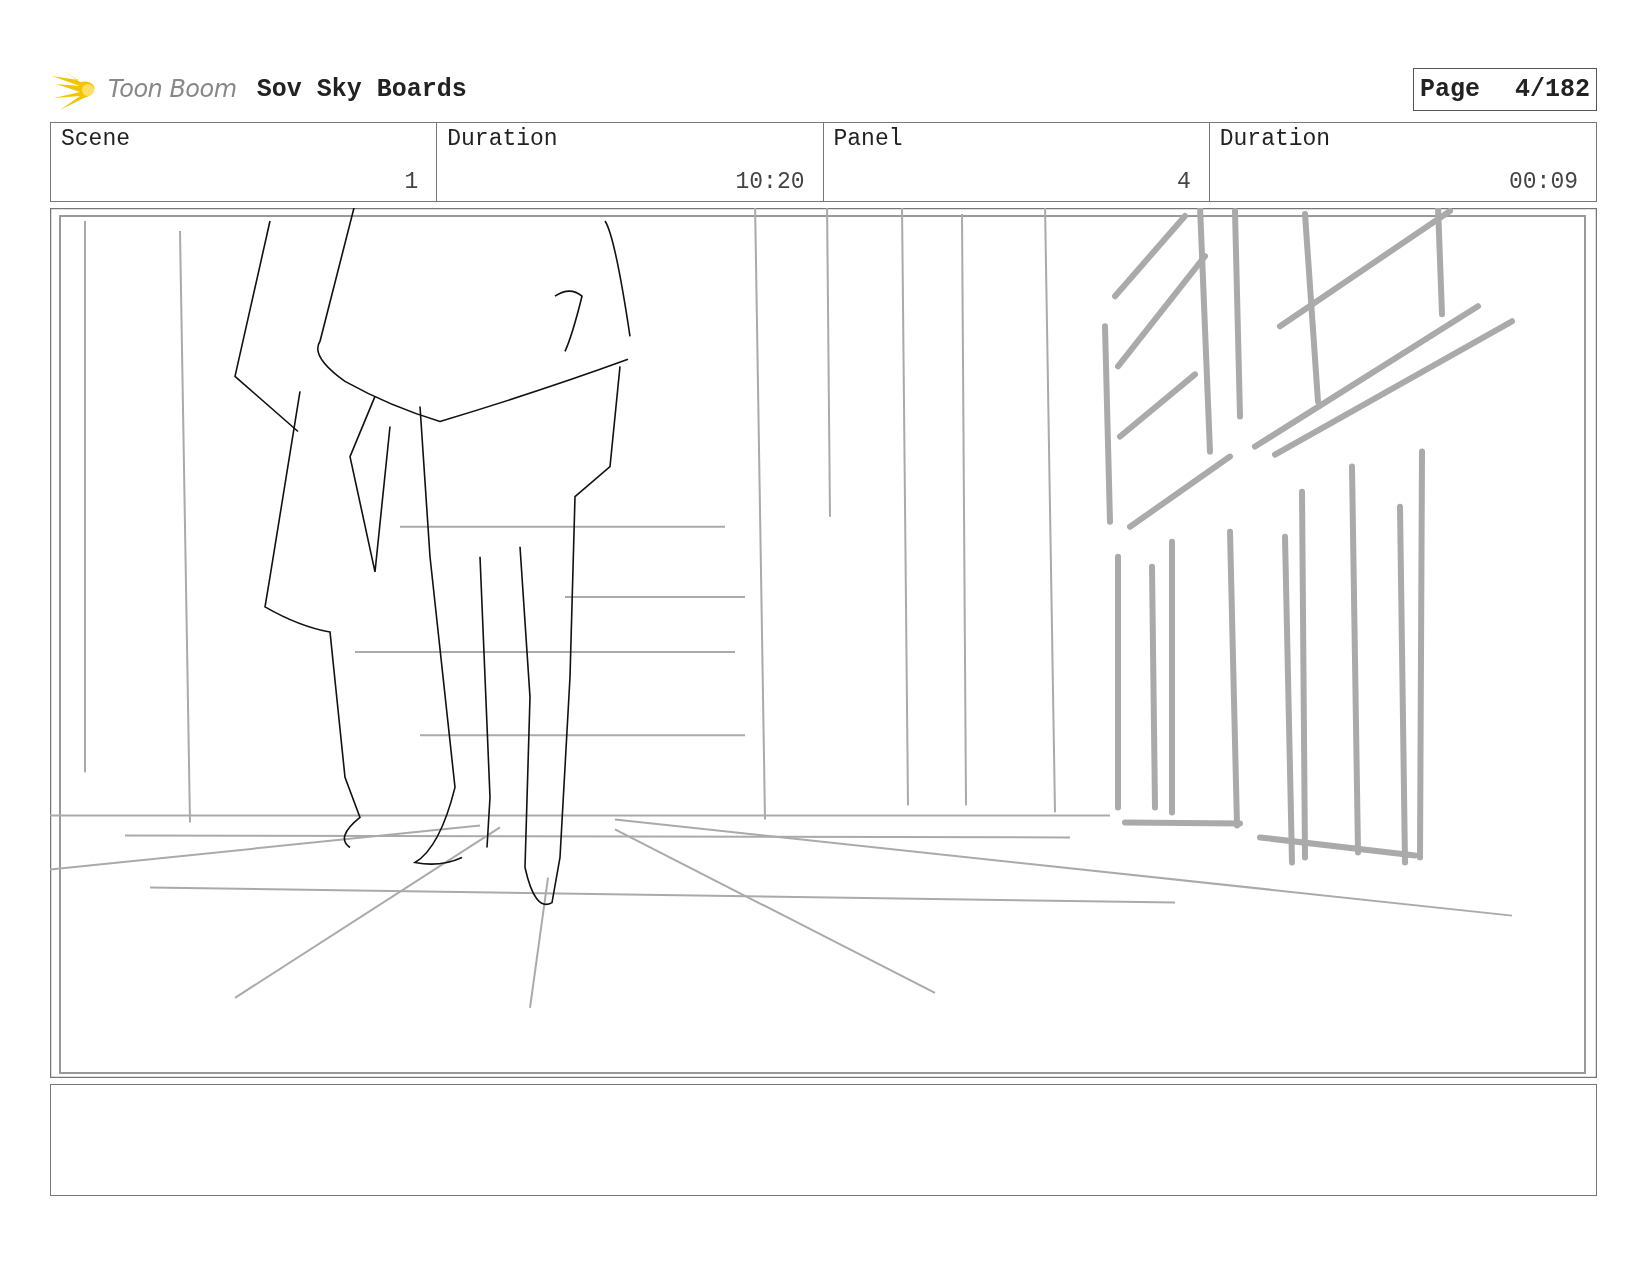 The image size is (1650, 1275). I want to click on field-value: 00:09, so click(1543, 182).